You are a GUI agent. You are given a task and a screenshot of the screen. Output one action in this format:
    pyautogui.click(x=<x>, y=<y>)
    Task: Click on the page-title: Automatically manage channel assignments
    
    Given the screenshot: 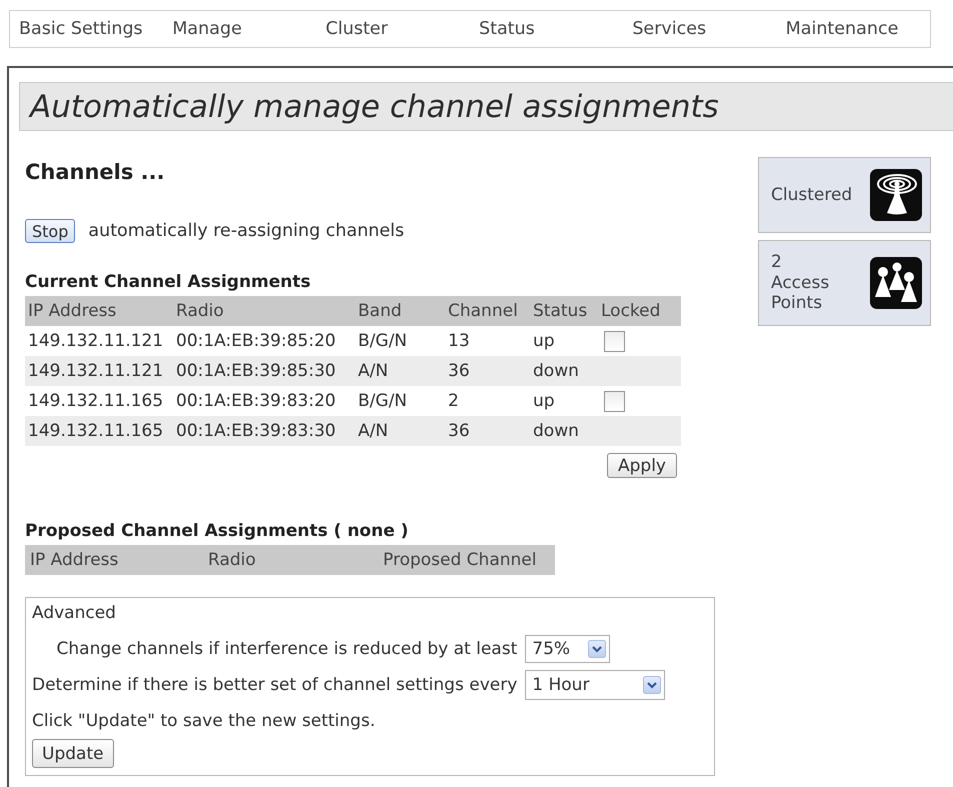 What is the action you would take?
    pyautogui.click(x=486, y=106)
    